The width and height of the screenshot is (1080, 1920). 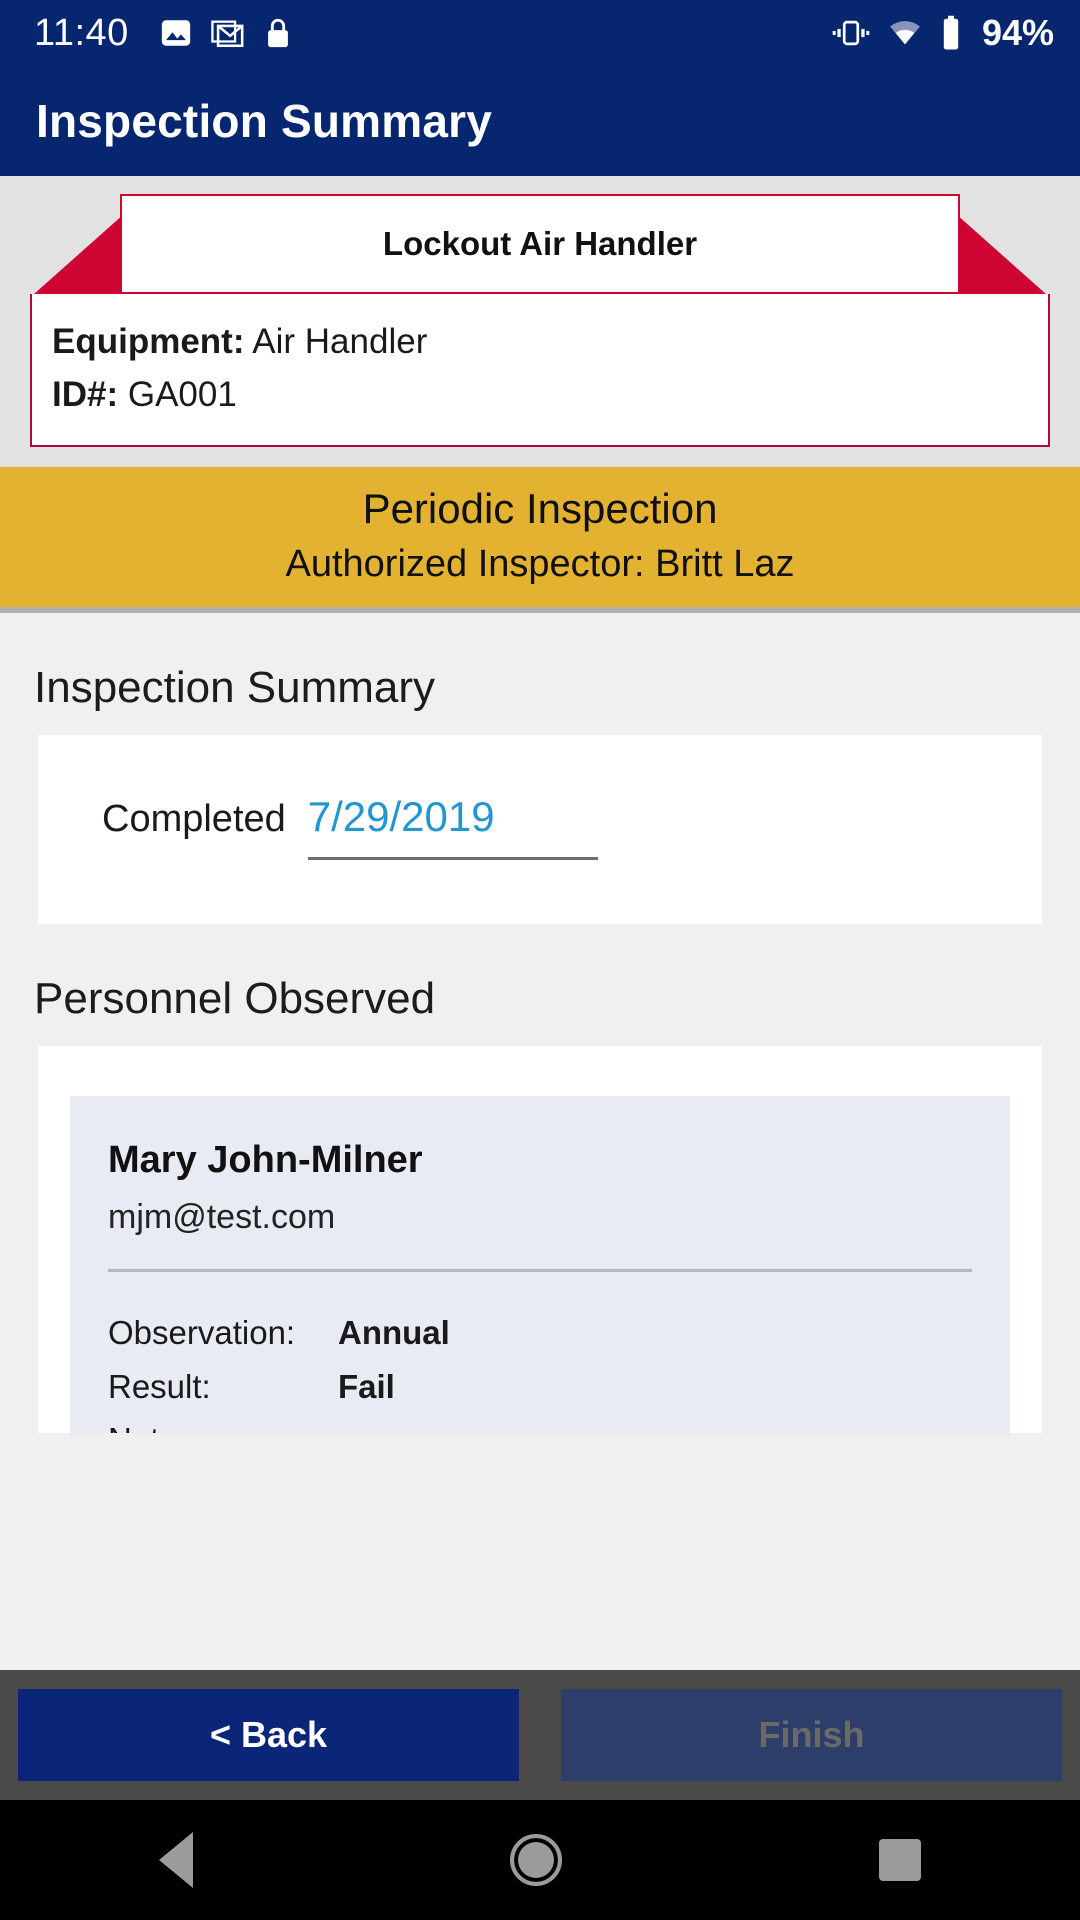 What do you see at coordinates (540, 1423) in the screenshot?
I see `notes-row: Notes:` at bounding box center [540, 1423].